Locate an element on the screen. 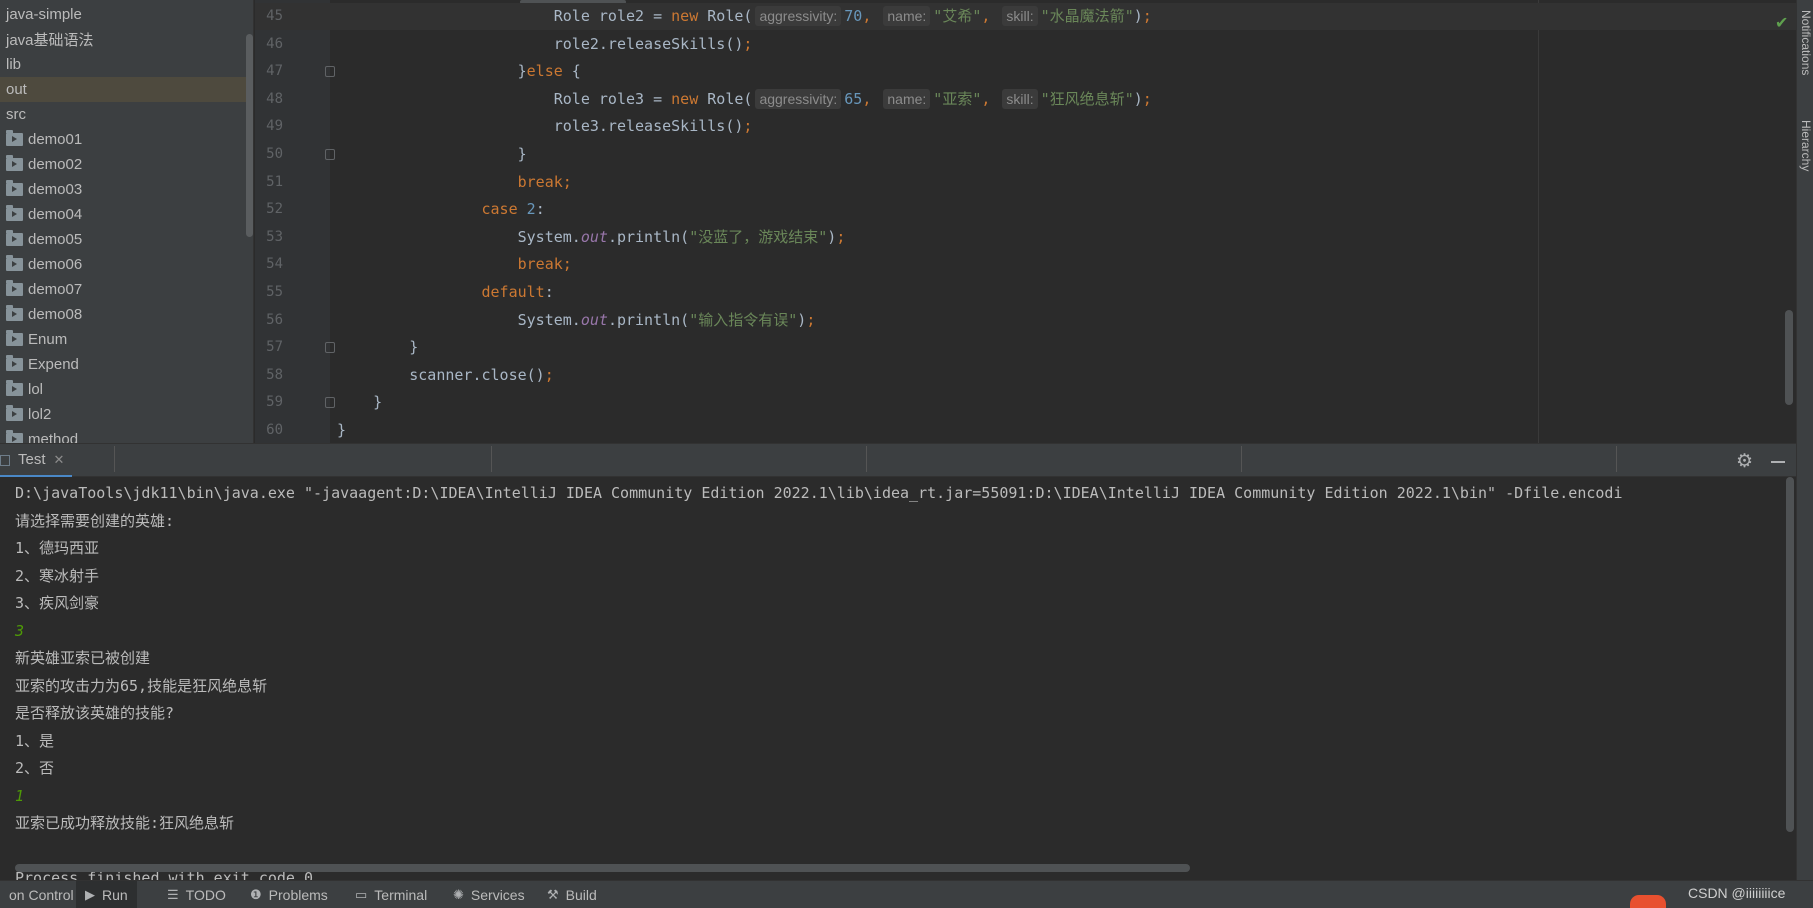 The height and width of the screenshot is (908, 1813). line-number: 56 is located at coordinates (274, 319).